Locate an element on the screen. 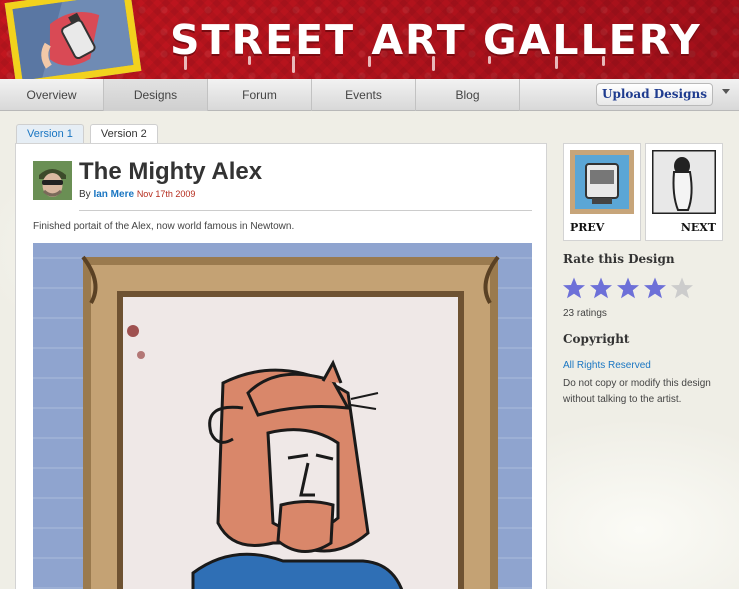 The height and width of the screenshot is (589, 739). author-photo-icon is located at coordinates (52, 180).